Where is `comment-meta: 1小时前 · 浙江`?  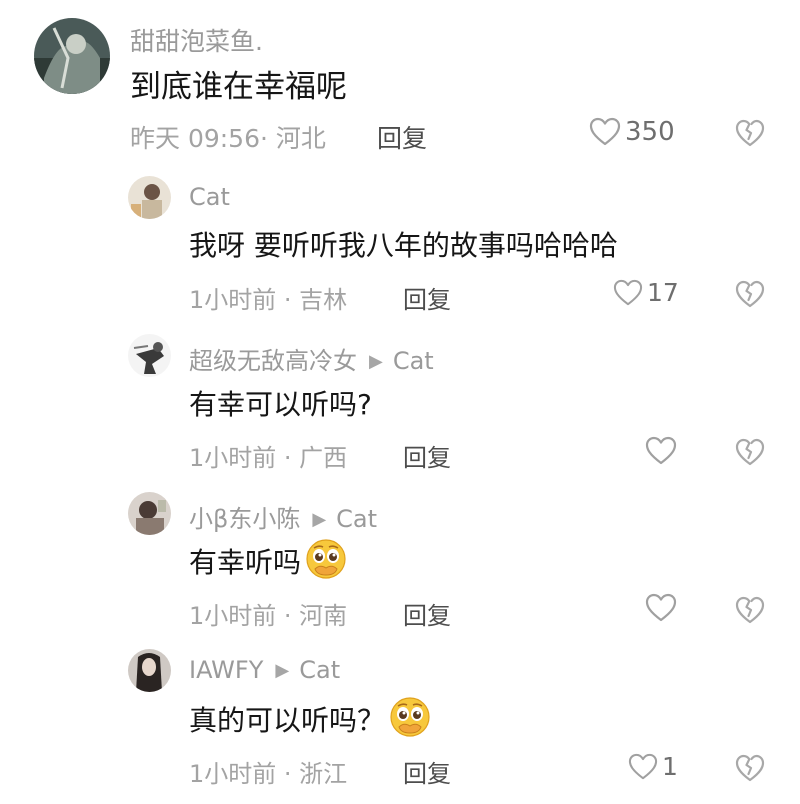 comment-meta: 1小时前 · 浙江 is located at coordinates (268, 774).